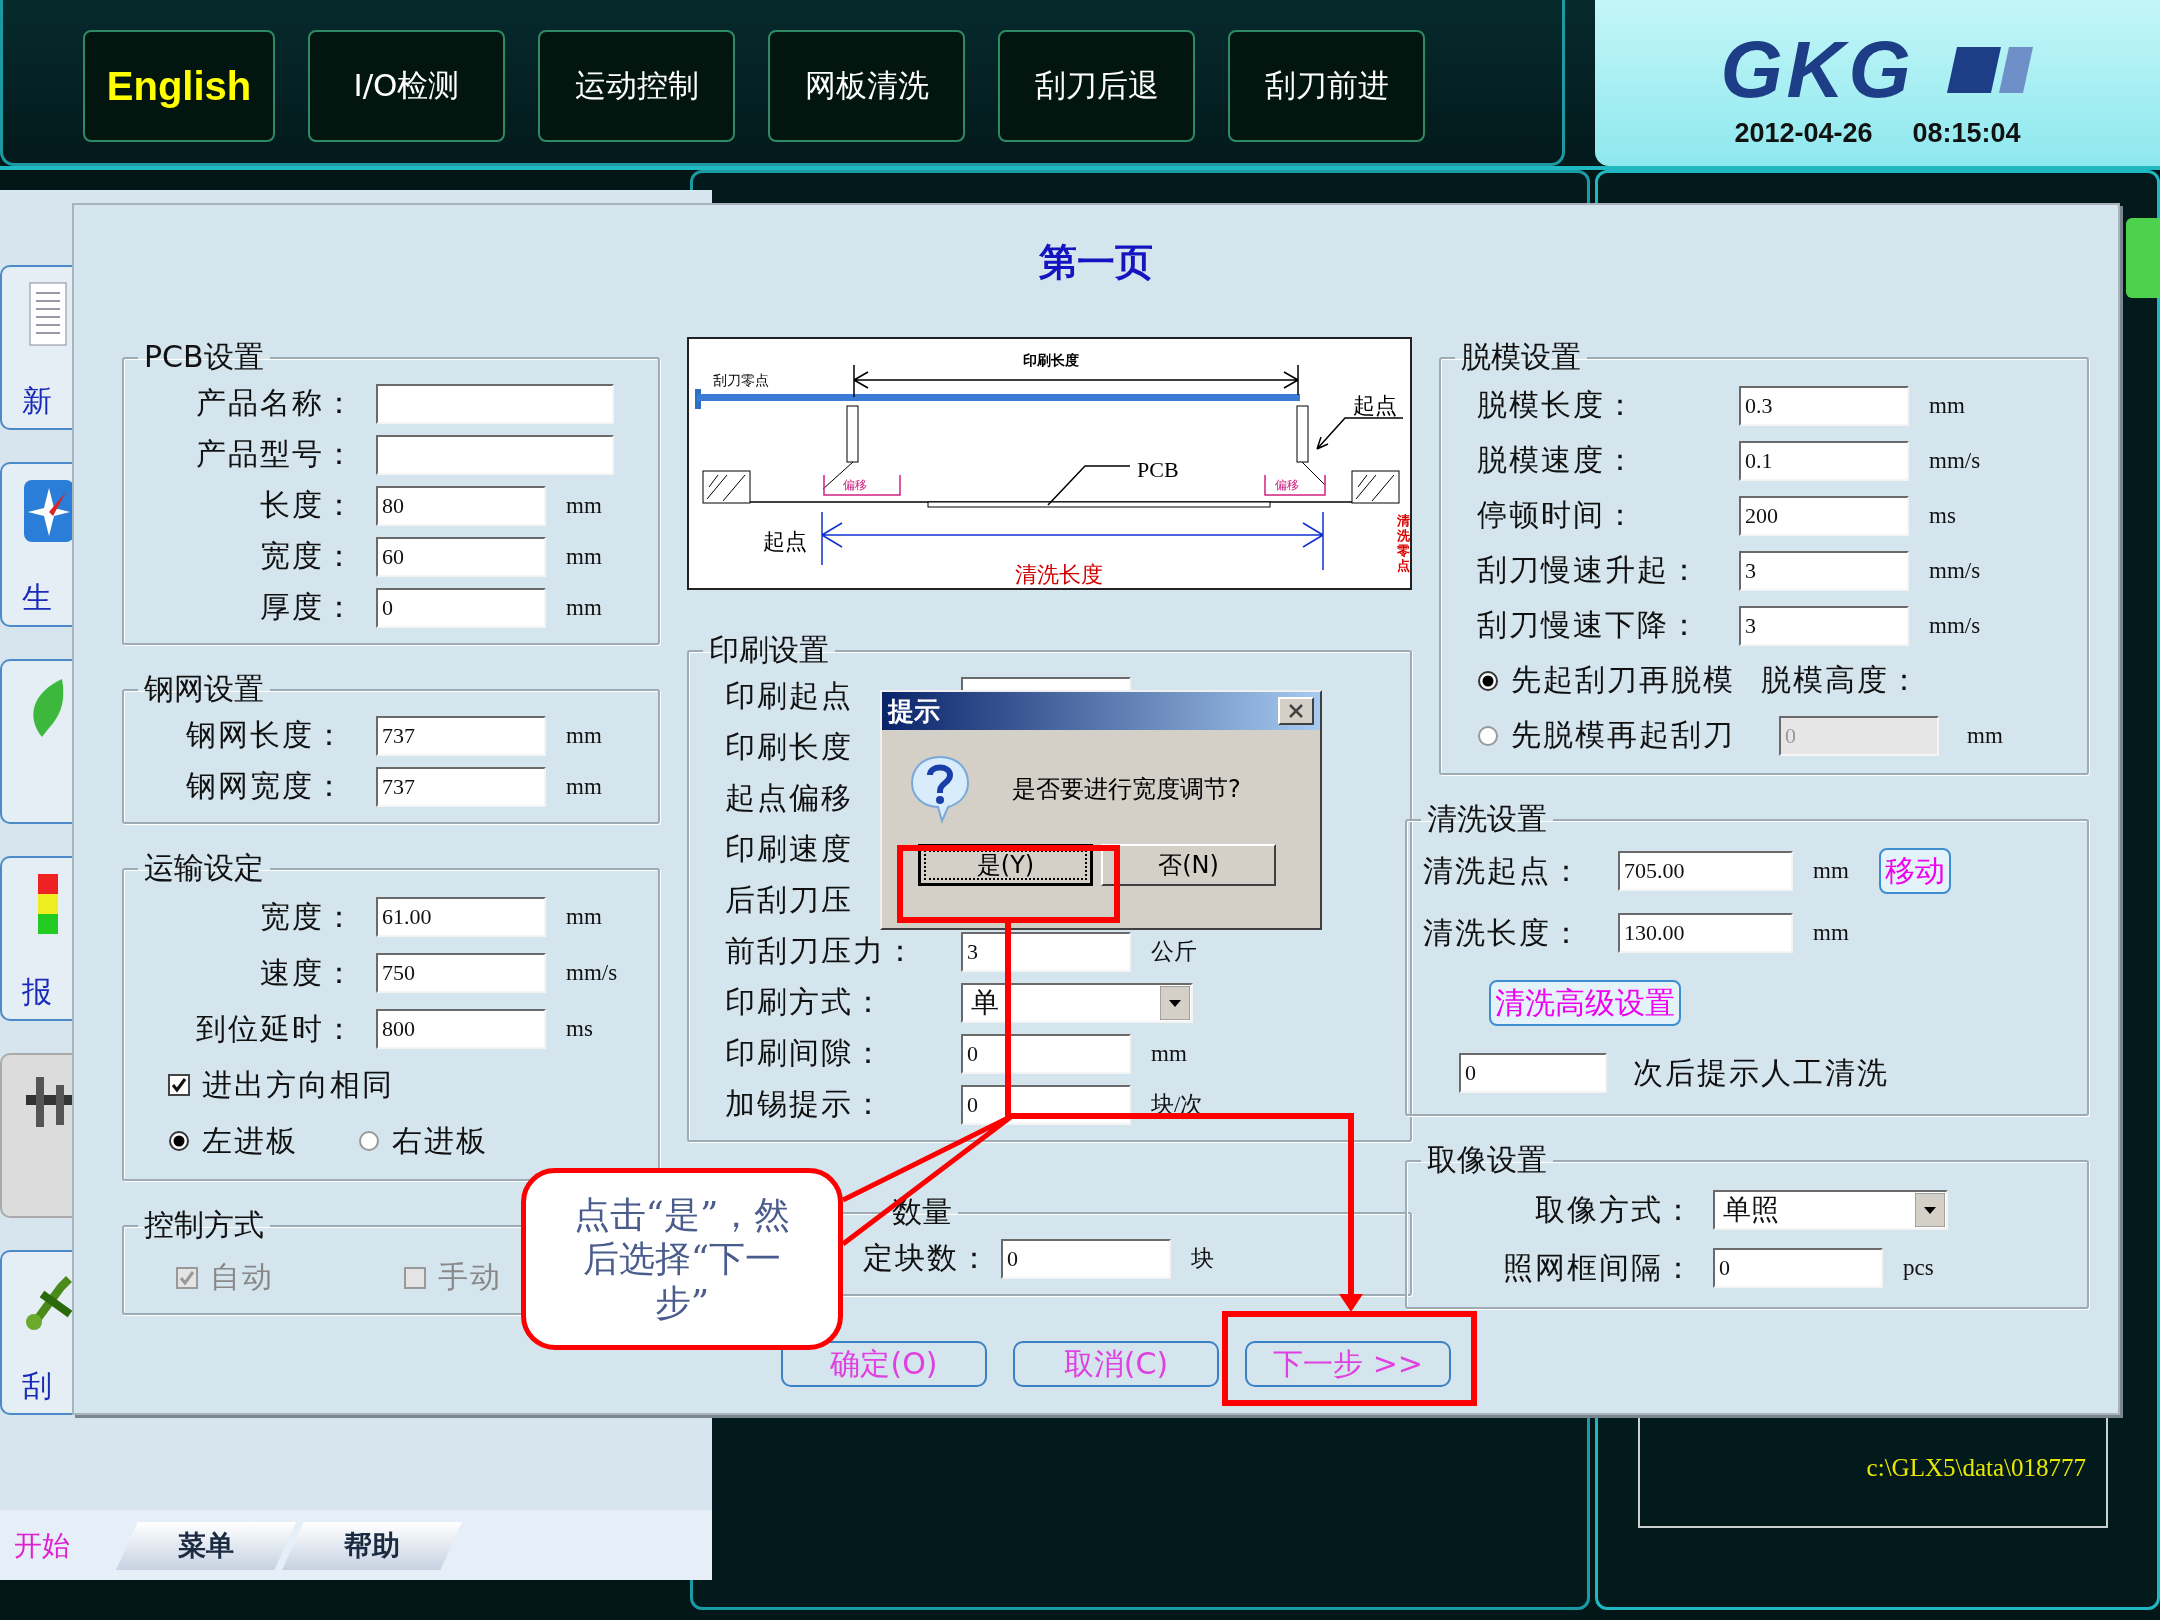 The height and width of the screenshot is (1620, 2160). I want to click on group-title: 钢网设置, so click(204, 689).